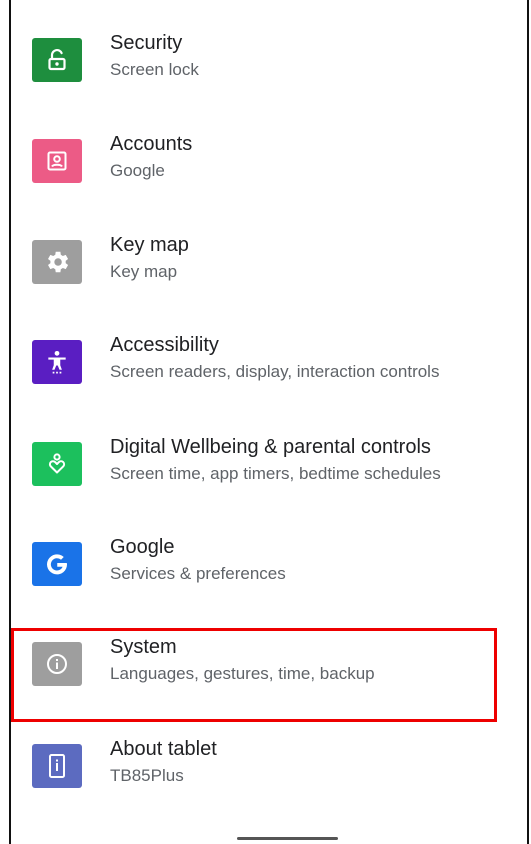 The height and width of the screenshot is (844, 531). I want to click on settings-item-title: Accessibility, so click(164, 345).